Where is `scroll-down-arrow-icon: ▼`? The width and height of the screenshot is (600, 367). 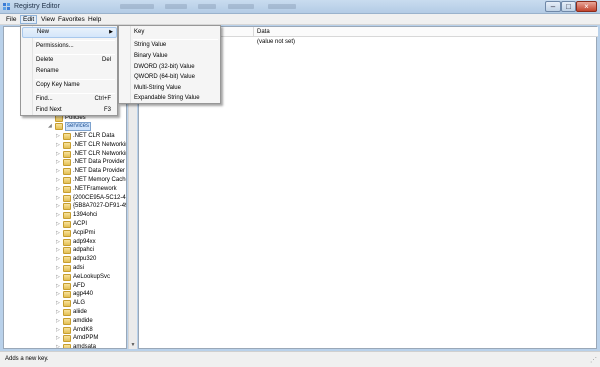
scroll-down-arrow-icon: ▼ is located at coordinates (133, 345).